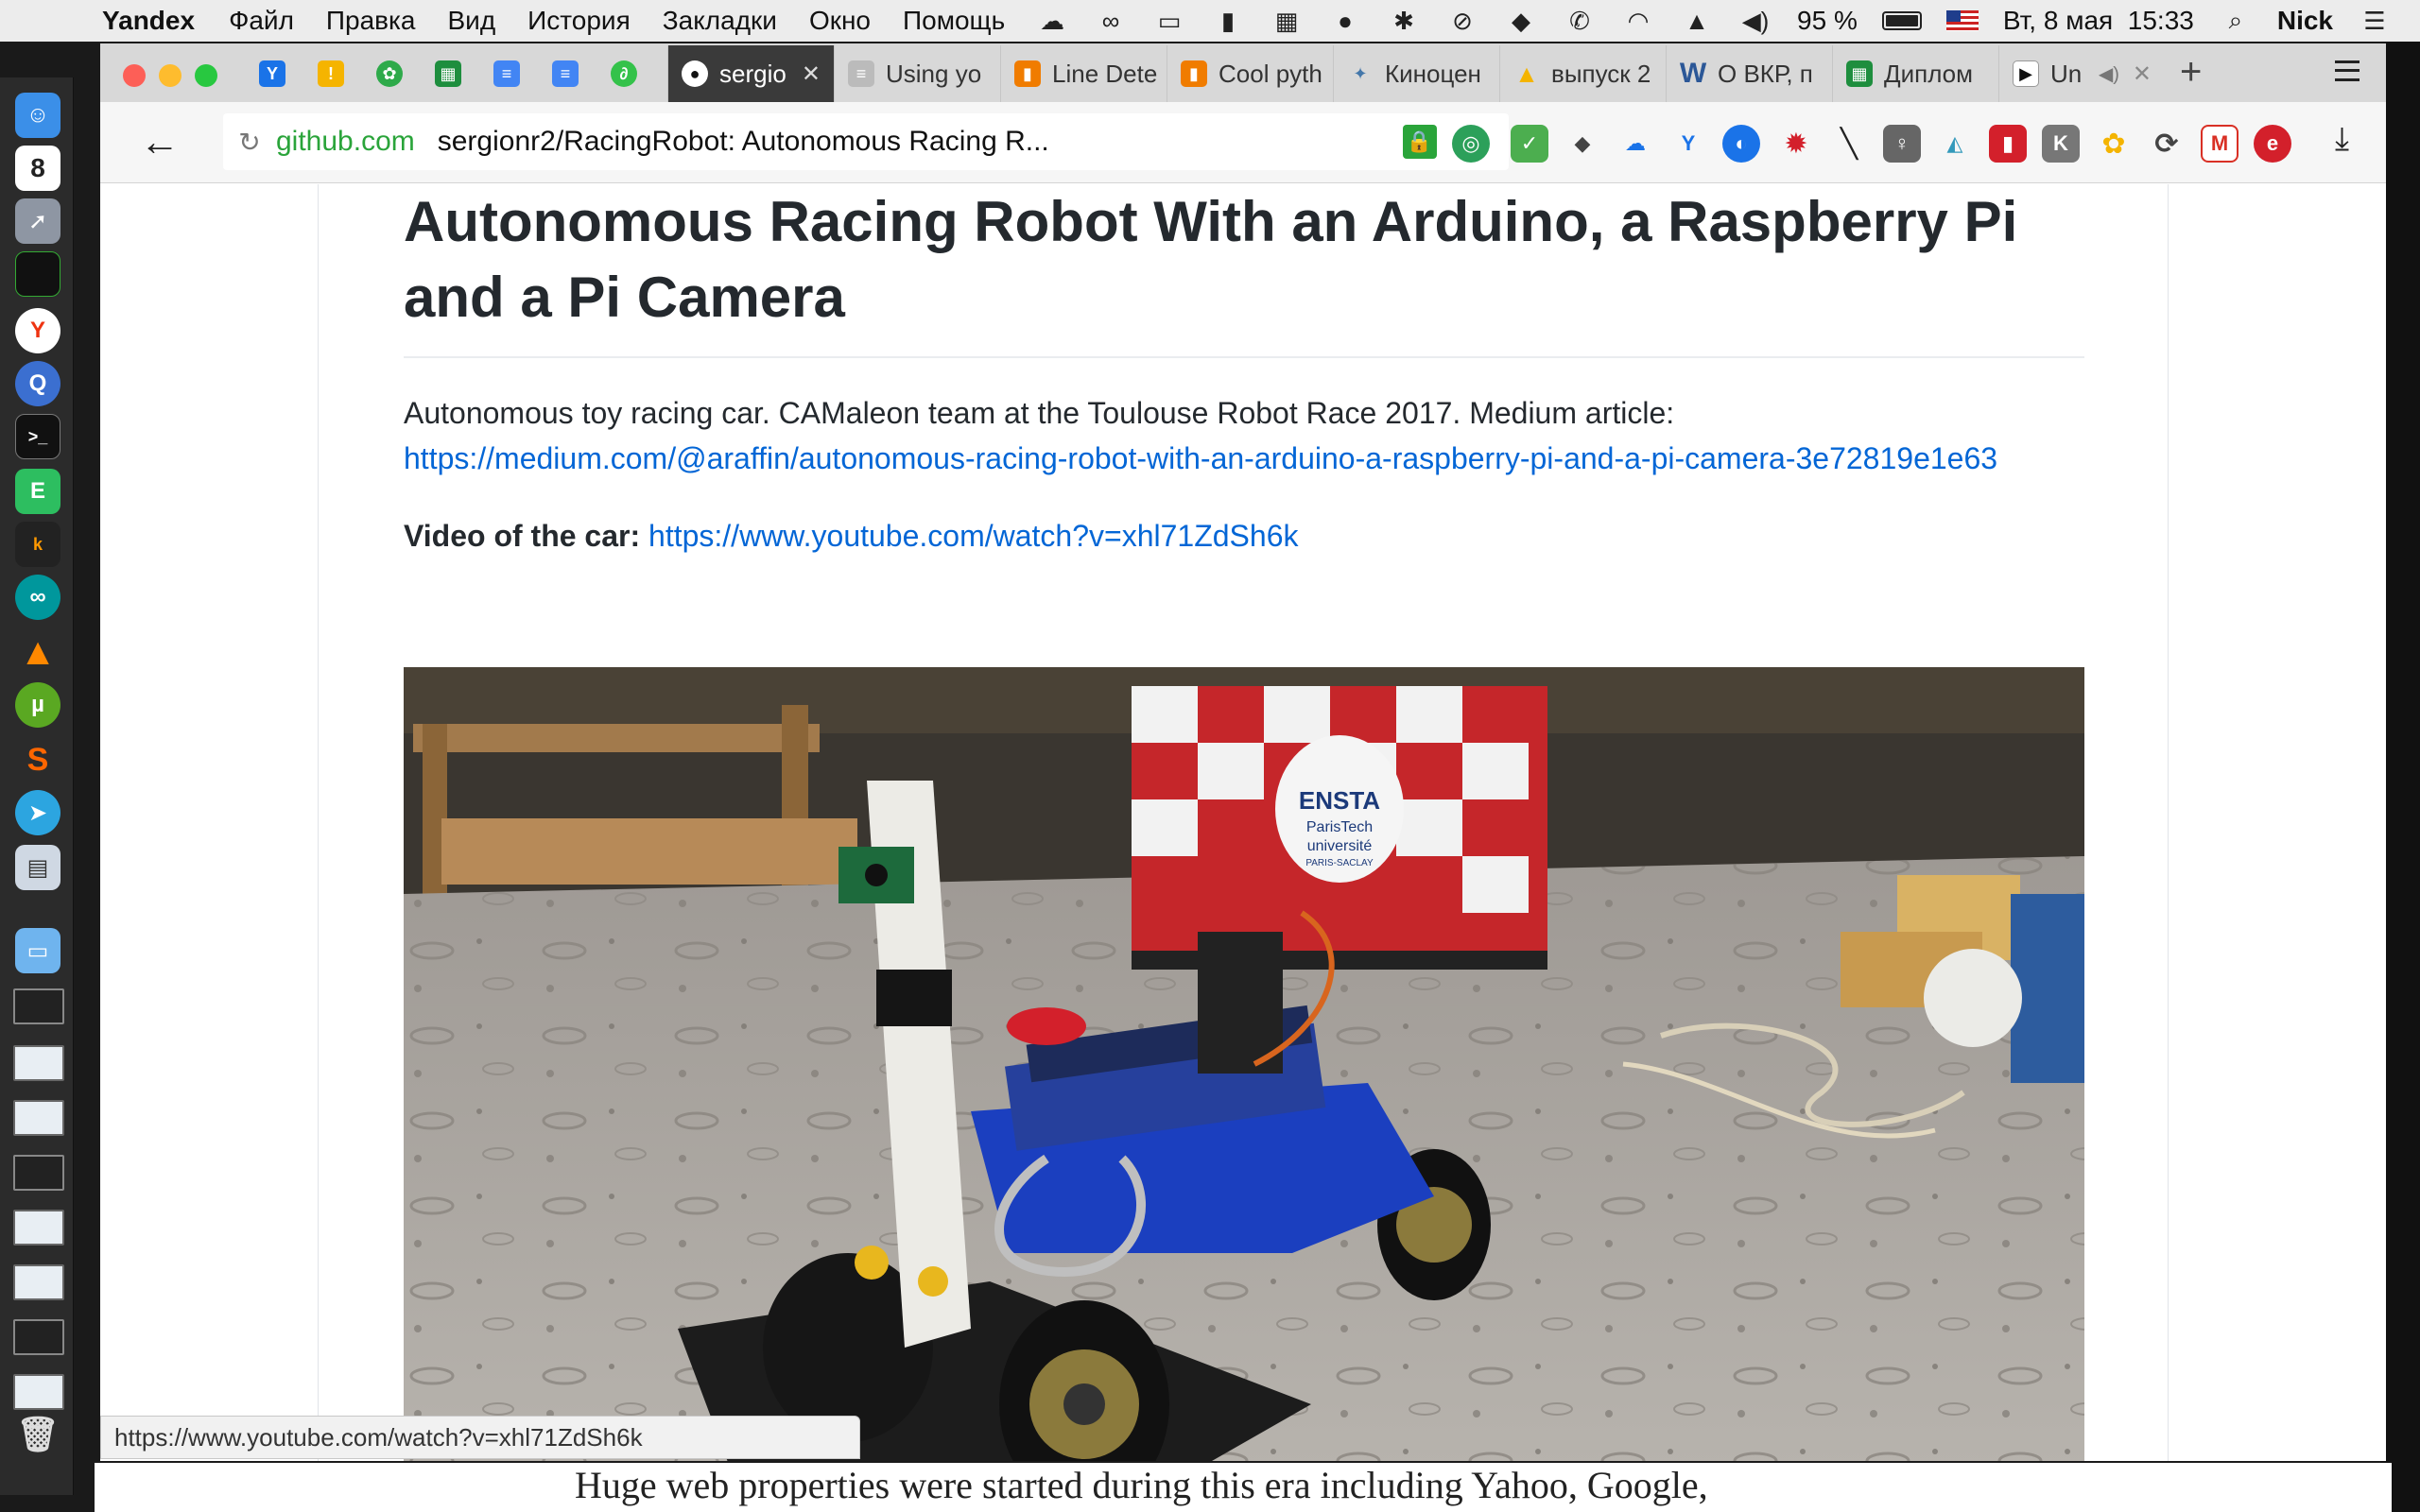 The image size is (2420, 1512). What do you see at coordinates (917, 73) in the screenshot?
I see `tab-using-you: ≡ Using yo` at bounding box center [917, 73].